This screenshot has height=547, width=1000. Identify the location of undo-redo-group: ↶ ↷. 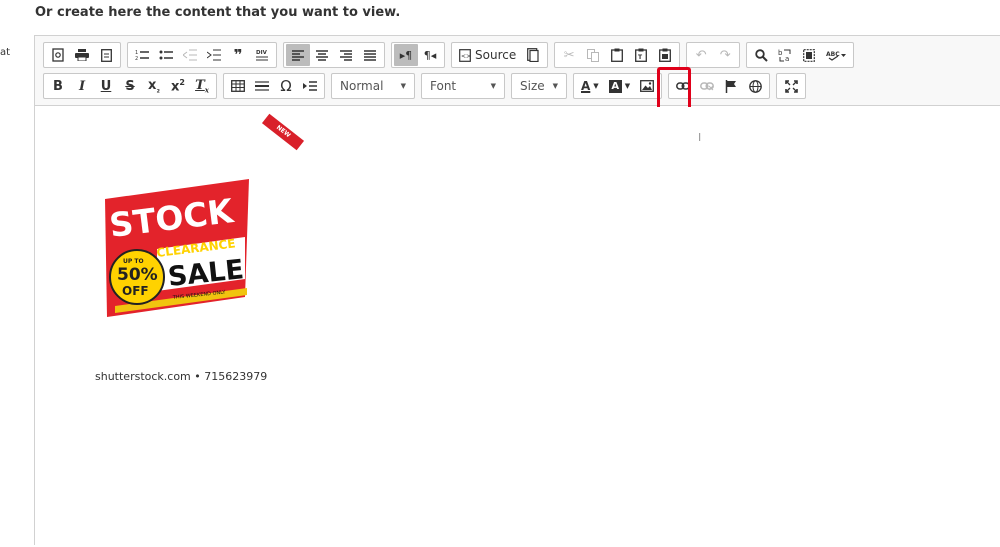
(713, 55).